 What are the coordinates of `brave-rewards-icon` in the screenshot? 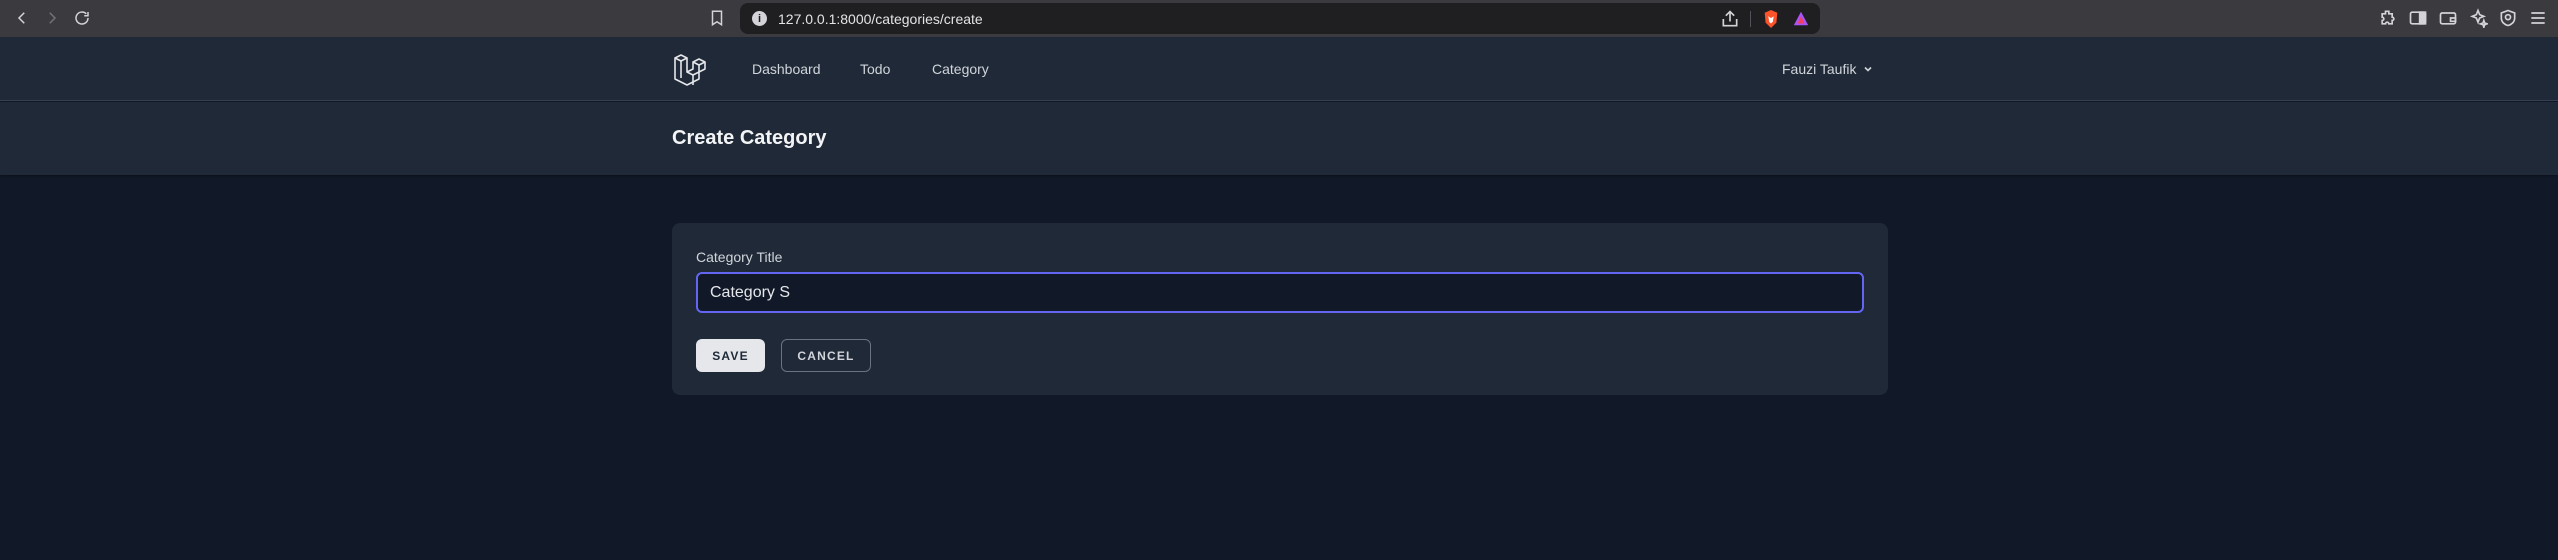 It's located at (1801, 19).